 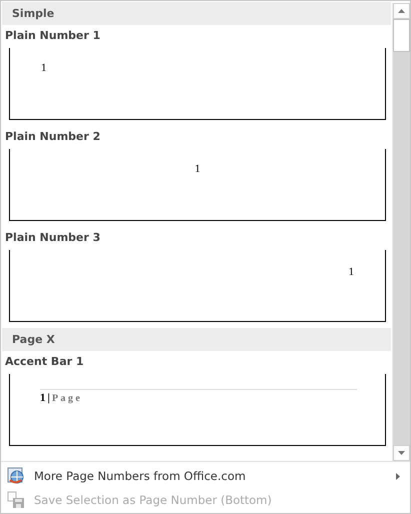 I want to click on globe-page-icon, so click(x=16, y=476).